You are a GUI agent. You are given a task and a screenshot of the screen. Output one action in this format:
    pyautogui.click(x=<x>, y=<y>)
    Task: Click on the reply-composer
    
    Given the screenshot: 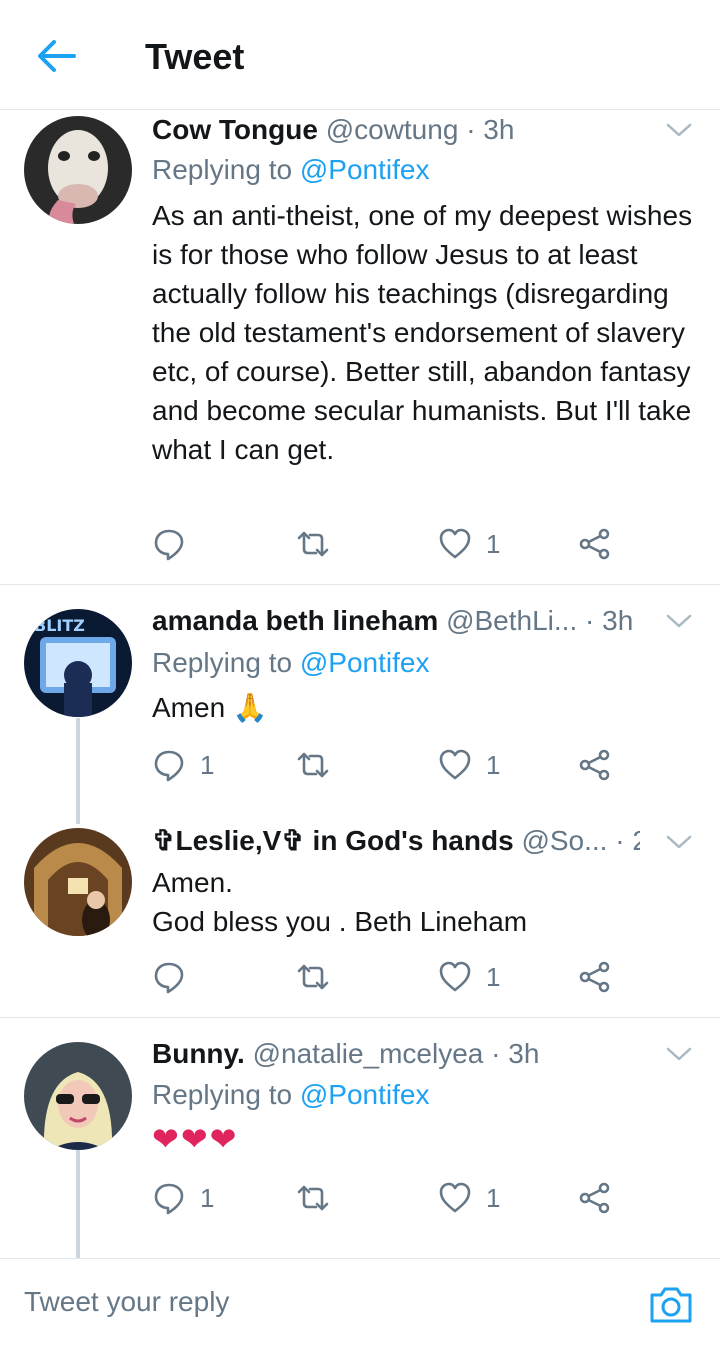 What is the action you would take?
    pyautogui.click(x=360, y=1301)
    